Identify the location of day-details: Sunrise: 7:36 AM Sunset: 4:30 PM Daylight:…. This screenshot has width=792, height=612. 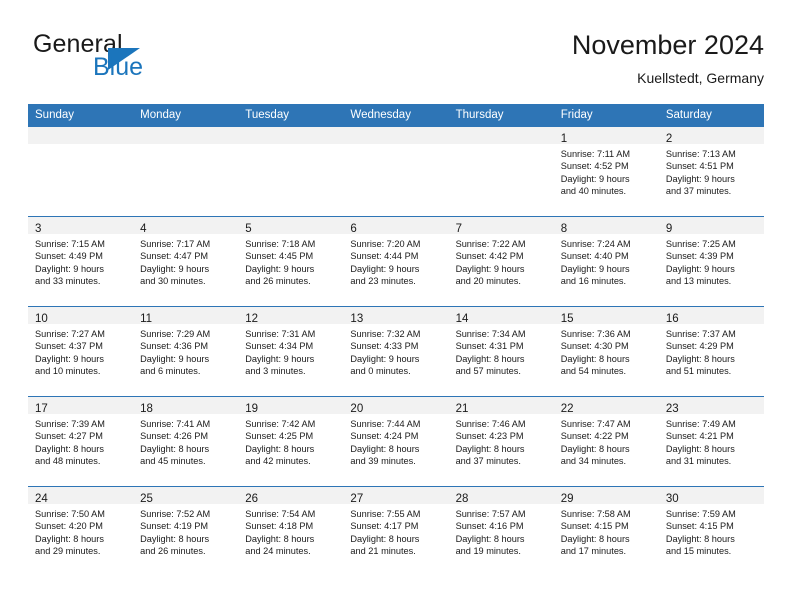
(606, 351).